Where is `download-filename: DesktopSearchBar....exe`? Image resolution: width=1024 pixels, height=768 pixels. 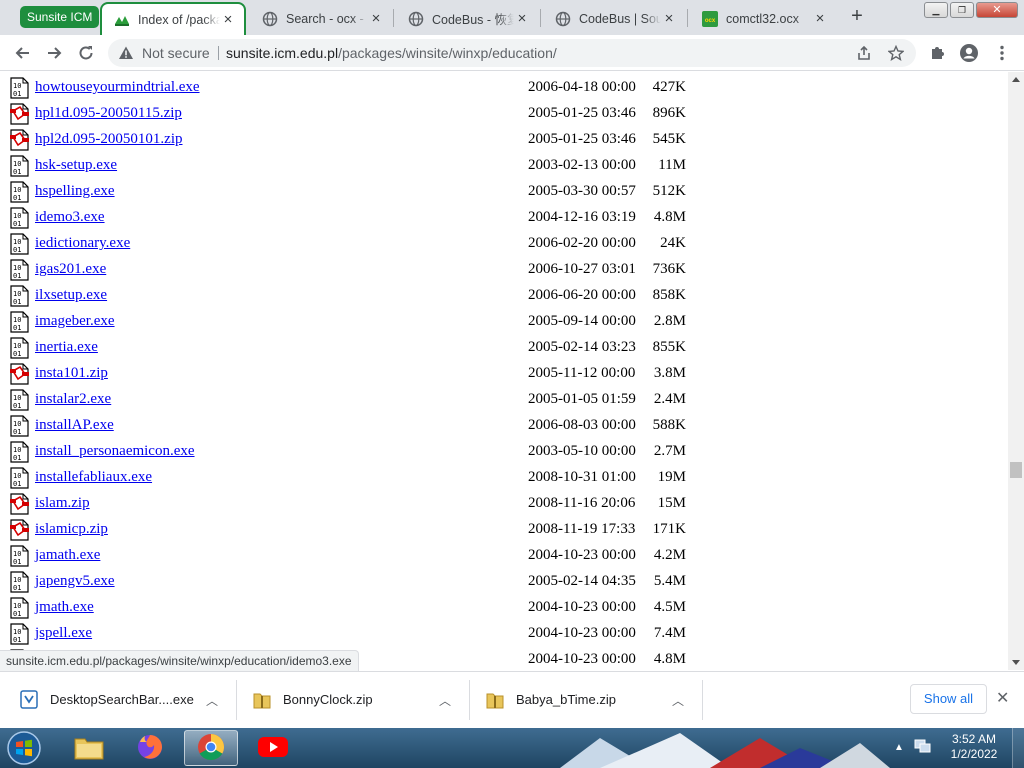
download-filename: DesktopSearchBar....exe is located at coordinates (122, 699).